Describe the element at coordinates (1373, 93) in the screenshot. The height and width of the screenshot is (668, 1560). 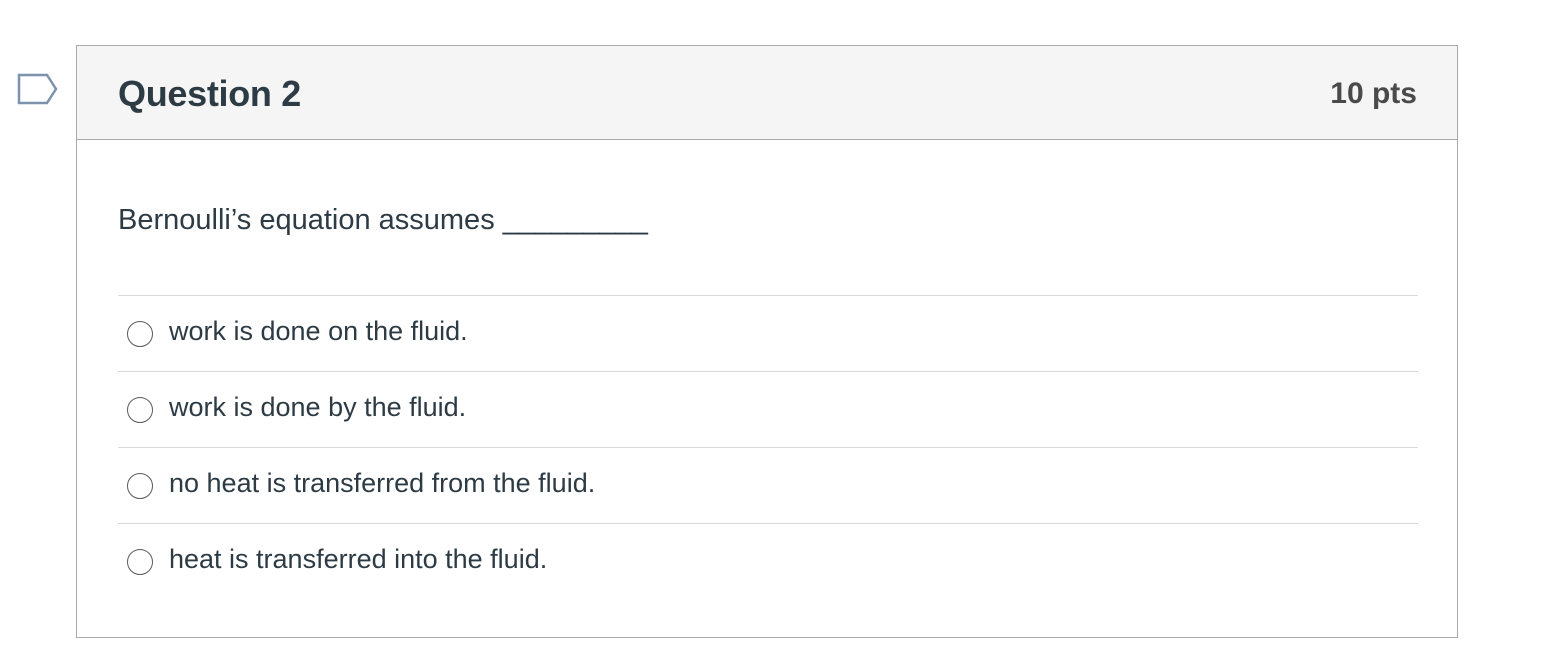
I see `question-points: 10 pts` at that location.